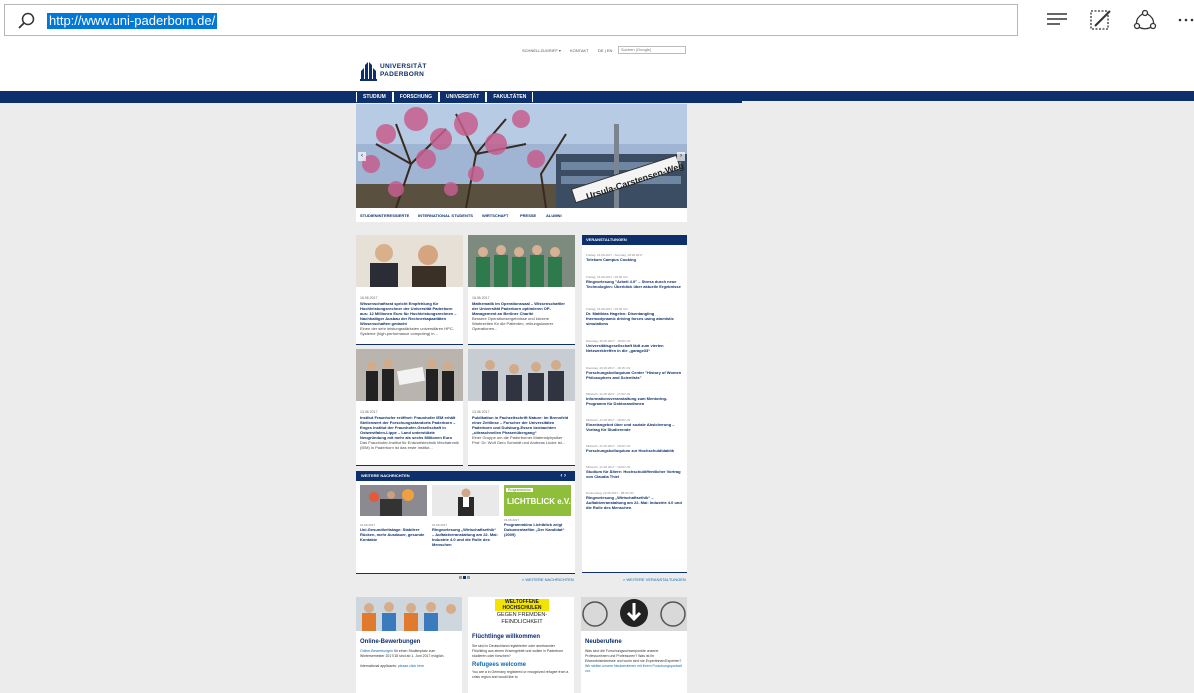 The image size is (1194, 693). I want to click on carousel-dots, so click(466, 572).